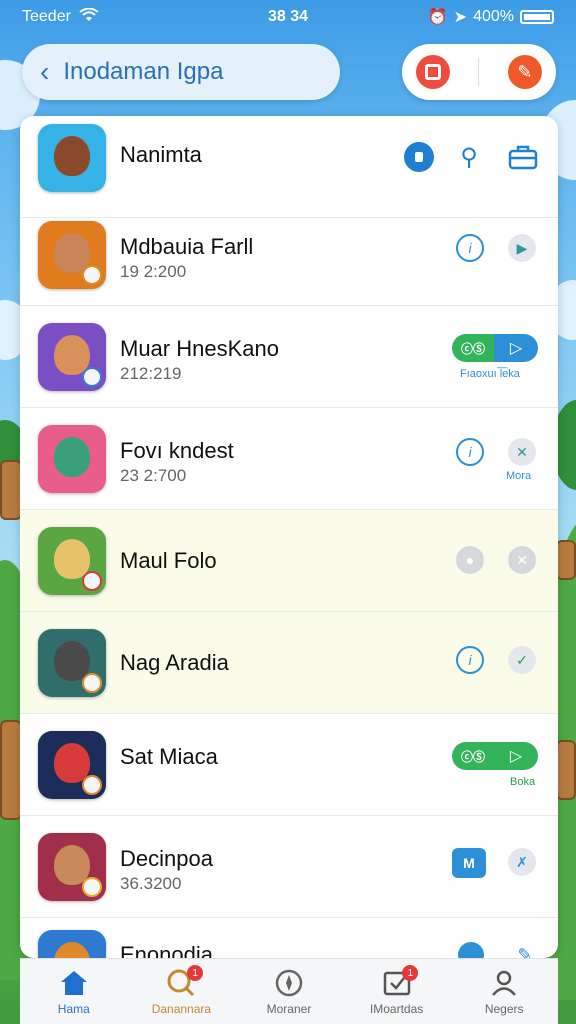 The height and width of the screenshot is (1024, 576). What do you see at coordinates (537, 17) in the screenshot?
I see `battery-icon` at bounding box center [537, 17].